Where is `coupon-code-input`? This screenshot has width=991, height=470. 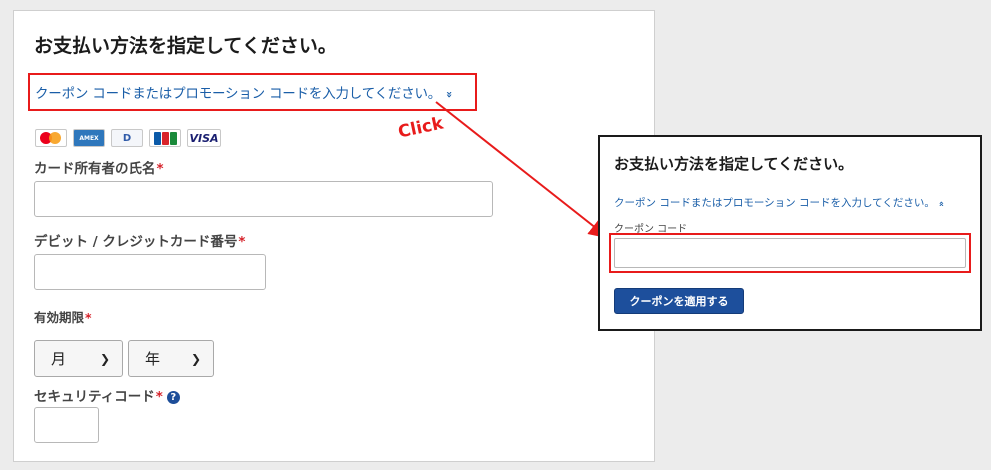 coupon-code-input is located at coordinates (790, 253).